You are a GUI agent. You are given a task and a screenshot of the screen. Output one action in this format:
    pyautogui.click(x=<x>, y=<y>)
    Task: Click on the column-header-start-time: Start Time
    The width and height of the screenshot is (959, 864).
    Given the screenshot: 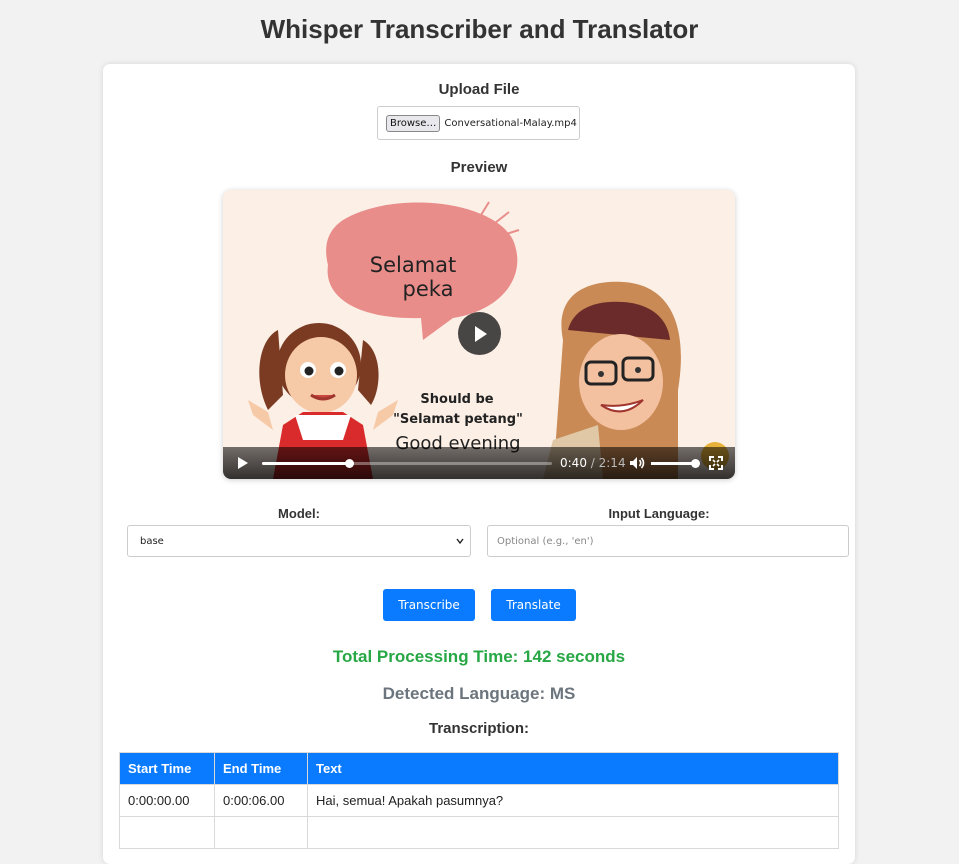 What is the action you would take?
    pyautogui.click(x=167, y=768)
    